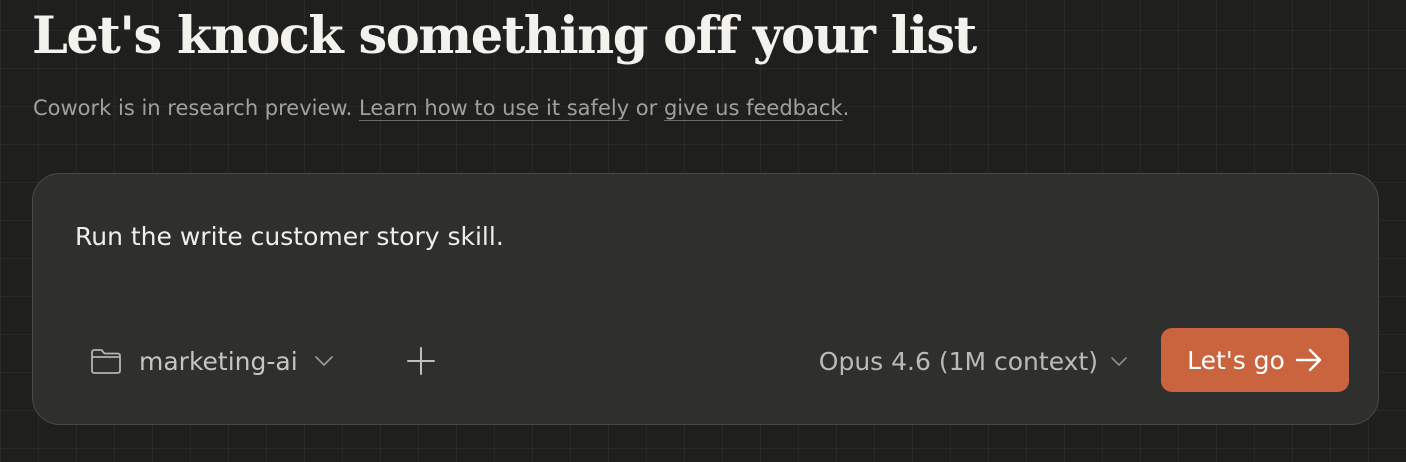  I want to click on notice-text: Cowork is in research preview., so click(196, 108).